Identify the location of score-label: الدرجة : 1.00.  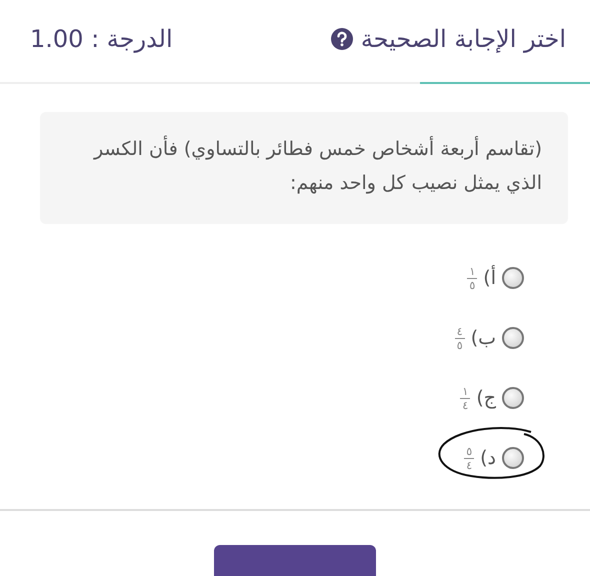
(101, 39).